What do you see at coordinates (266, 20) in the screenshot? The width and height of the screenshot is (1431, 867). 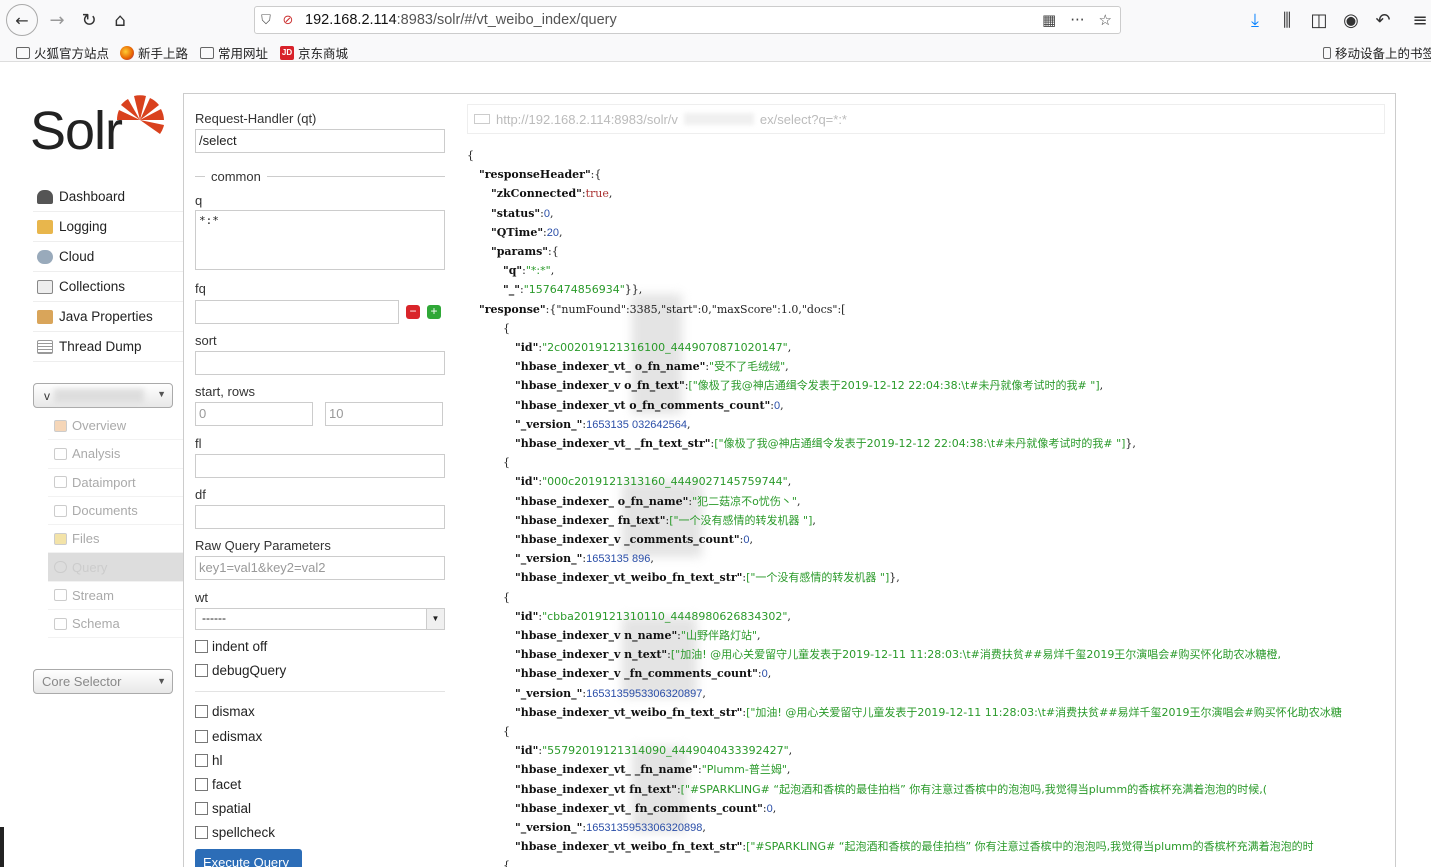 I see `shield-icon: ⛉` at bounding box center [266, 20].